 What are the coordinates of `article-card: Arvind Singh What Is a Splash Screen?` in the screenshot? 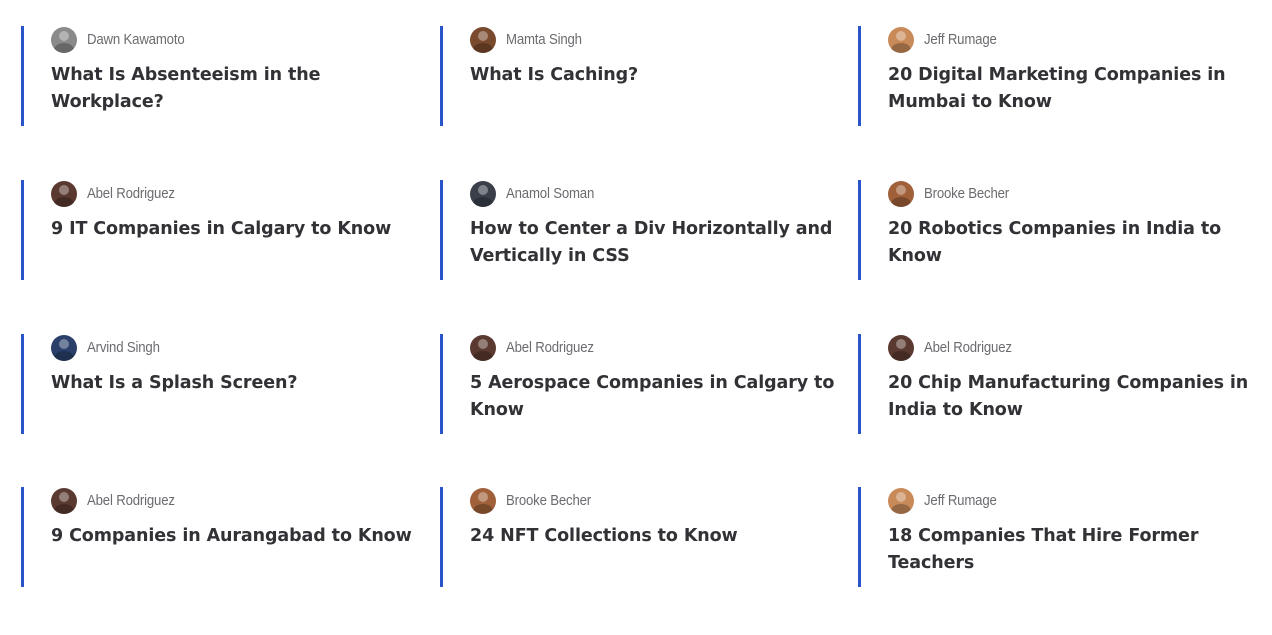 It's located at (216, 384).